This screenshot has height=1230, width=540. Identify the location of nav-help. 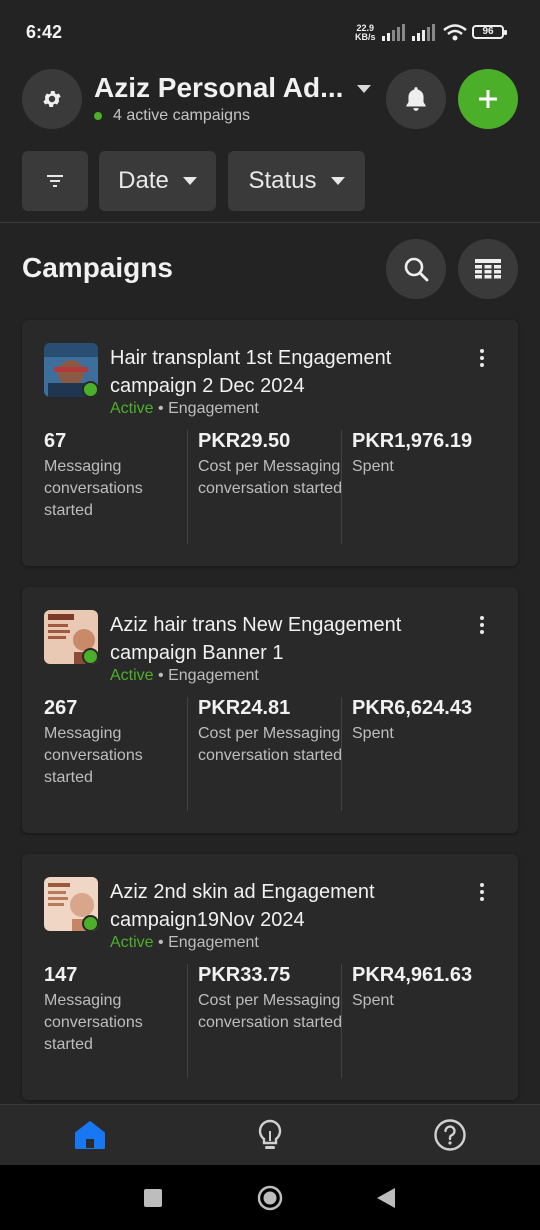
(450, 1135).